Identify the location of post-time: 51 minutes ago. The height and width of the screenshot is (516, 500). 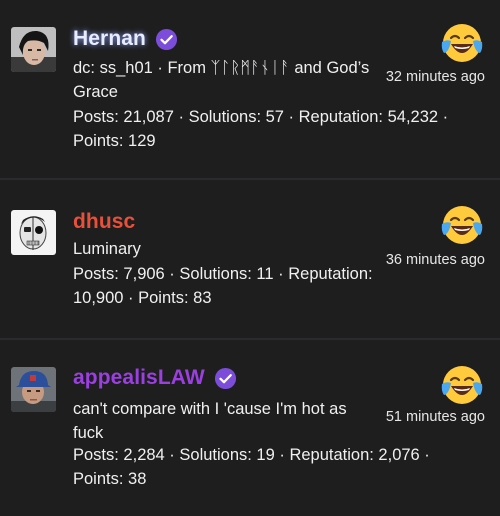
(435, 417).